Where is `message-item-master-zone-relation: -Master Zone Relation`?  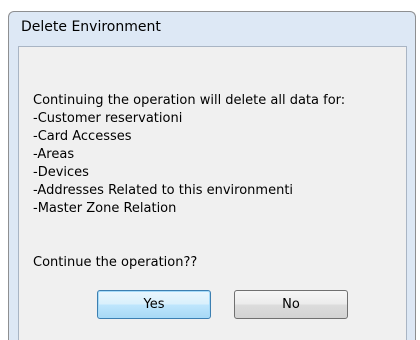
message-item-master-zone-relation: -Master Zone Relation is located at coordinates (105, 208).